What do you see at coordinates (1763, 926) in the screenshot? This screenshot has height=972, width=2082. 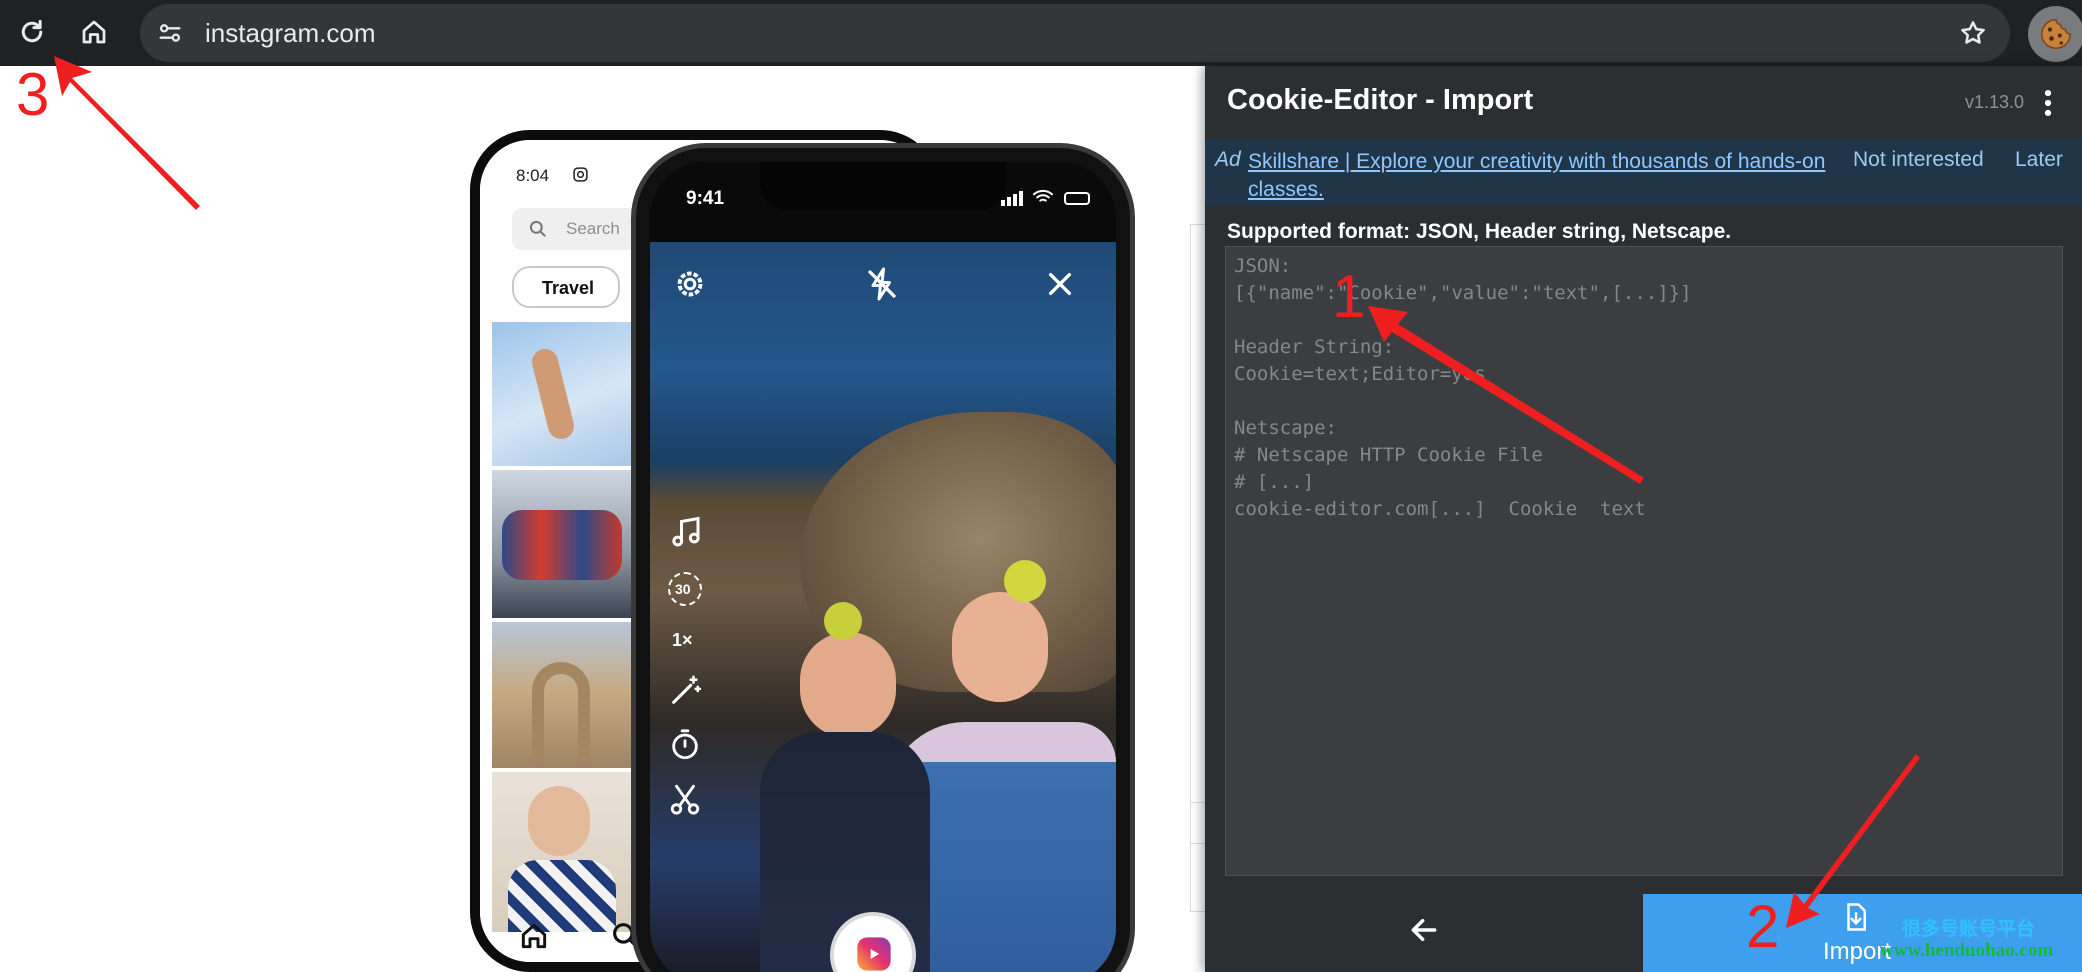 I see `annotation-number-2: 2` at bounding box center [1763, 926].